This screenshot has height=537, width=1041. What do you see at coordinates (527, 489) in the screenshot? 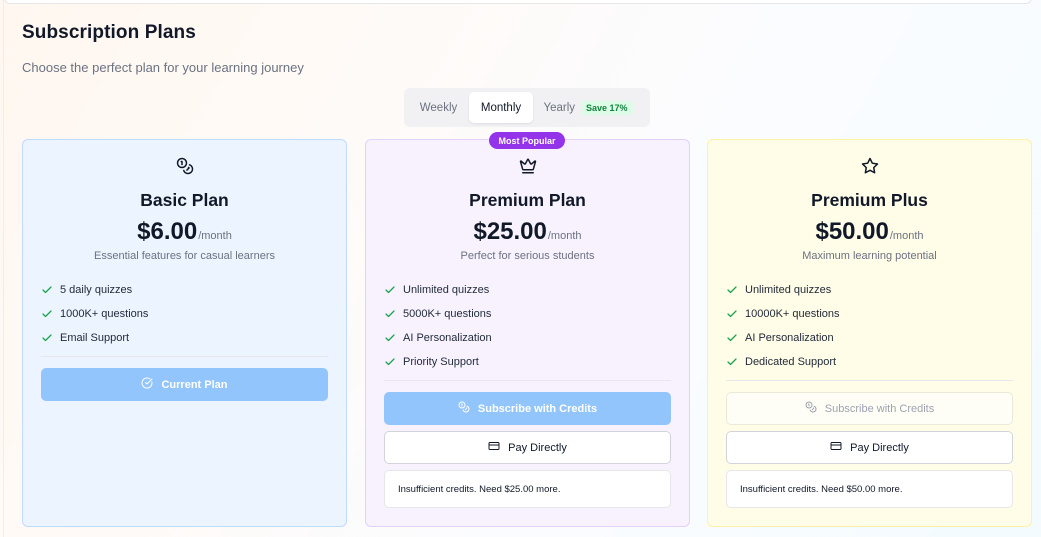
I see `insufficient-credits-notice: Insufficient credits. Need $25.00 more.` at bounding box center [527, 489].